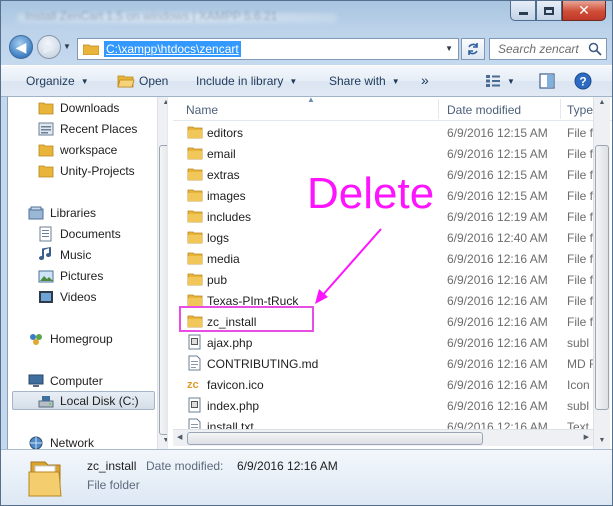 The width and height of the screenshot is (613, 506). I want to click on sidebar-item-pictures: Pictures, so click(70, 275).